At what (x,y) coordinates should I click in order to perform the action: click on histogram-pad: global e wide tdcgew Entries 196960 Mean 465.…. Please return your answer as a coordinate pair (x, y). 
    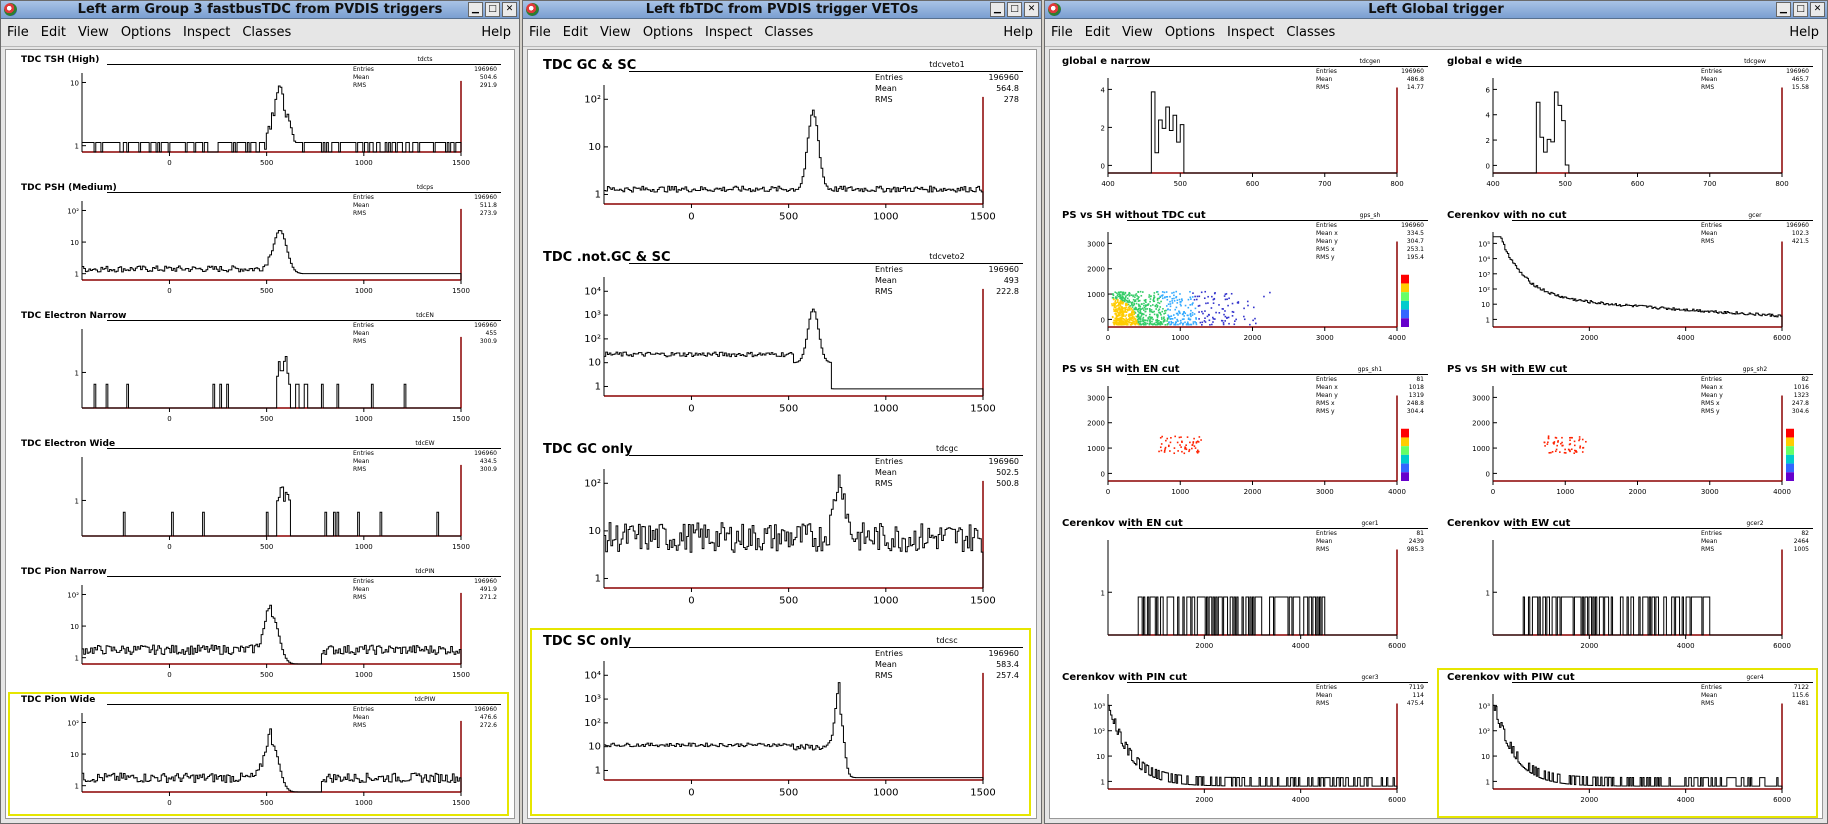
    Looking at the image, I should click on (1627, 127).